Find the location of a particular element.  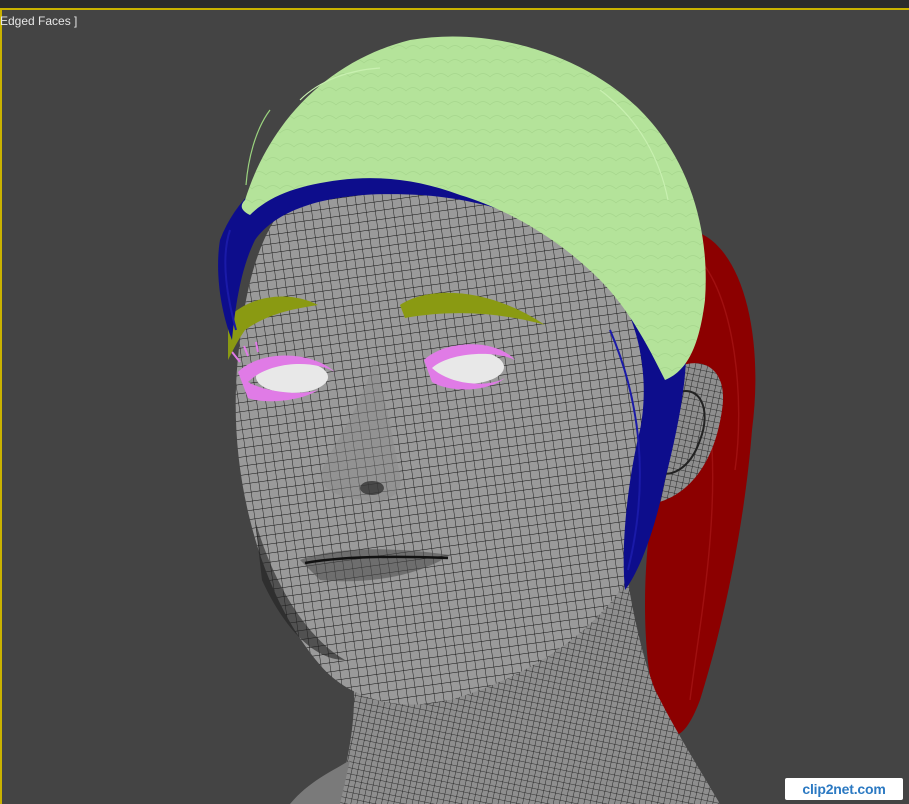

viewport-top-bar is located at coordinates (454, 5).